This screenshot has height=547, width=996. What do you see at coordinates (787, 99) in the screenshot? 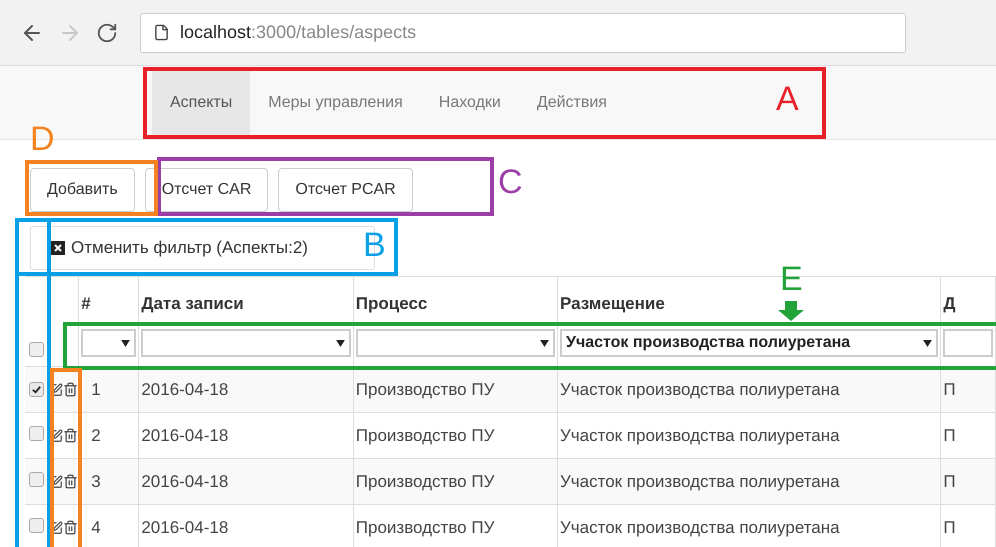
I see `annotation-label: A` at bounding box center [787, 99].